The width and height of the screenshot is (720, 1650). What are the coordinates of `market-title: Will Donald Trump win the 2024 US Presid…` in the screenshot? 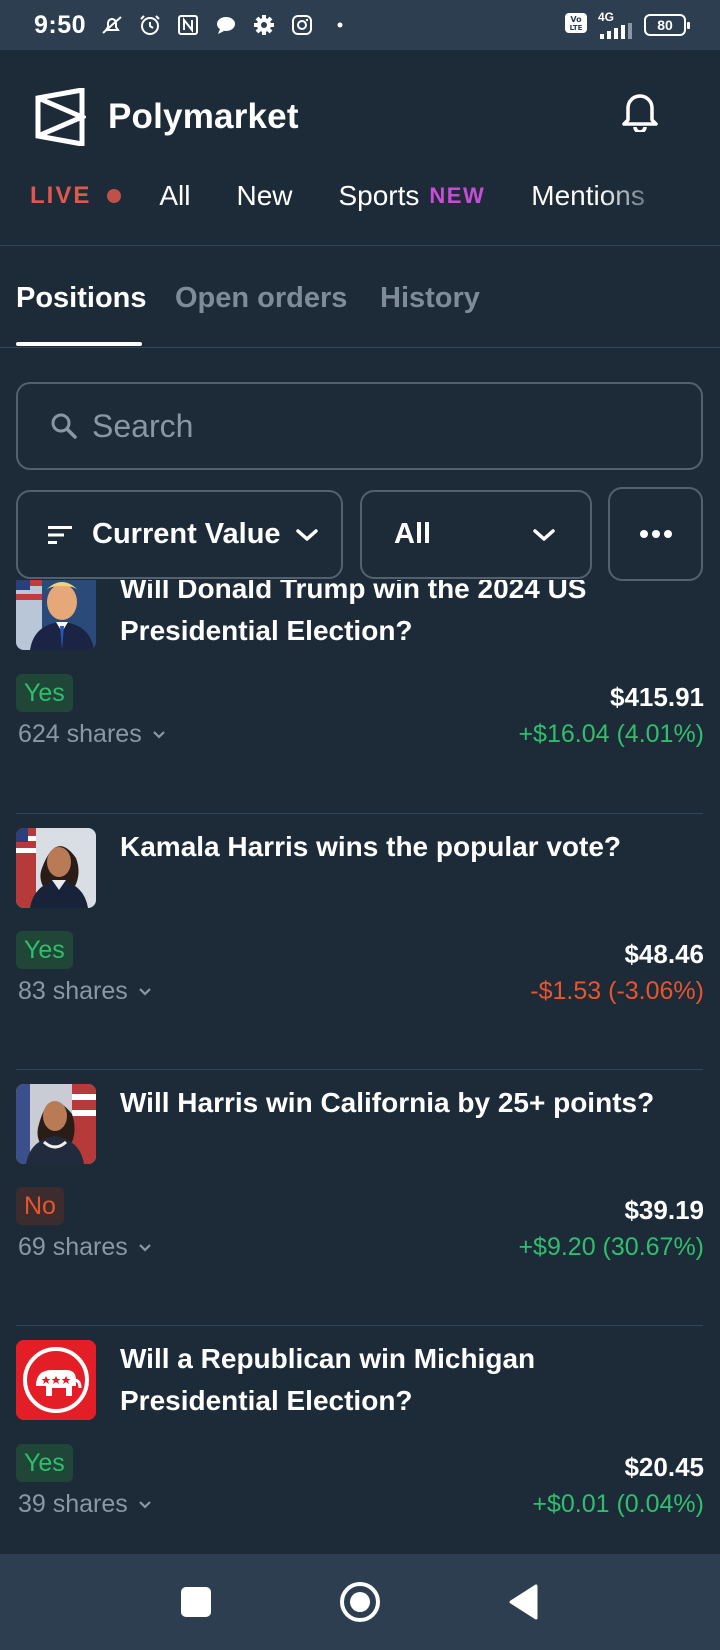 It's located at (353, 613).